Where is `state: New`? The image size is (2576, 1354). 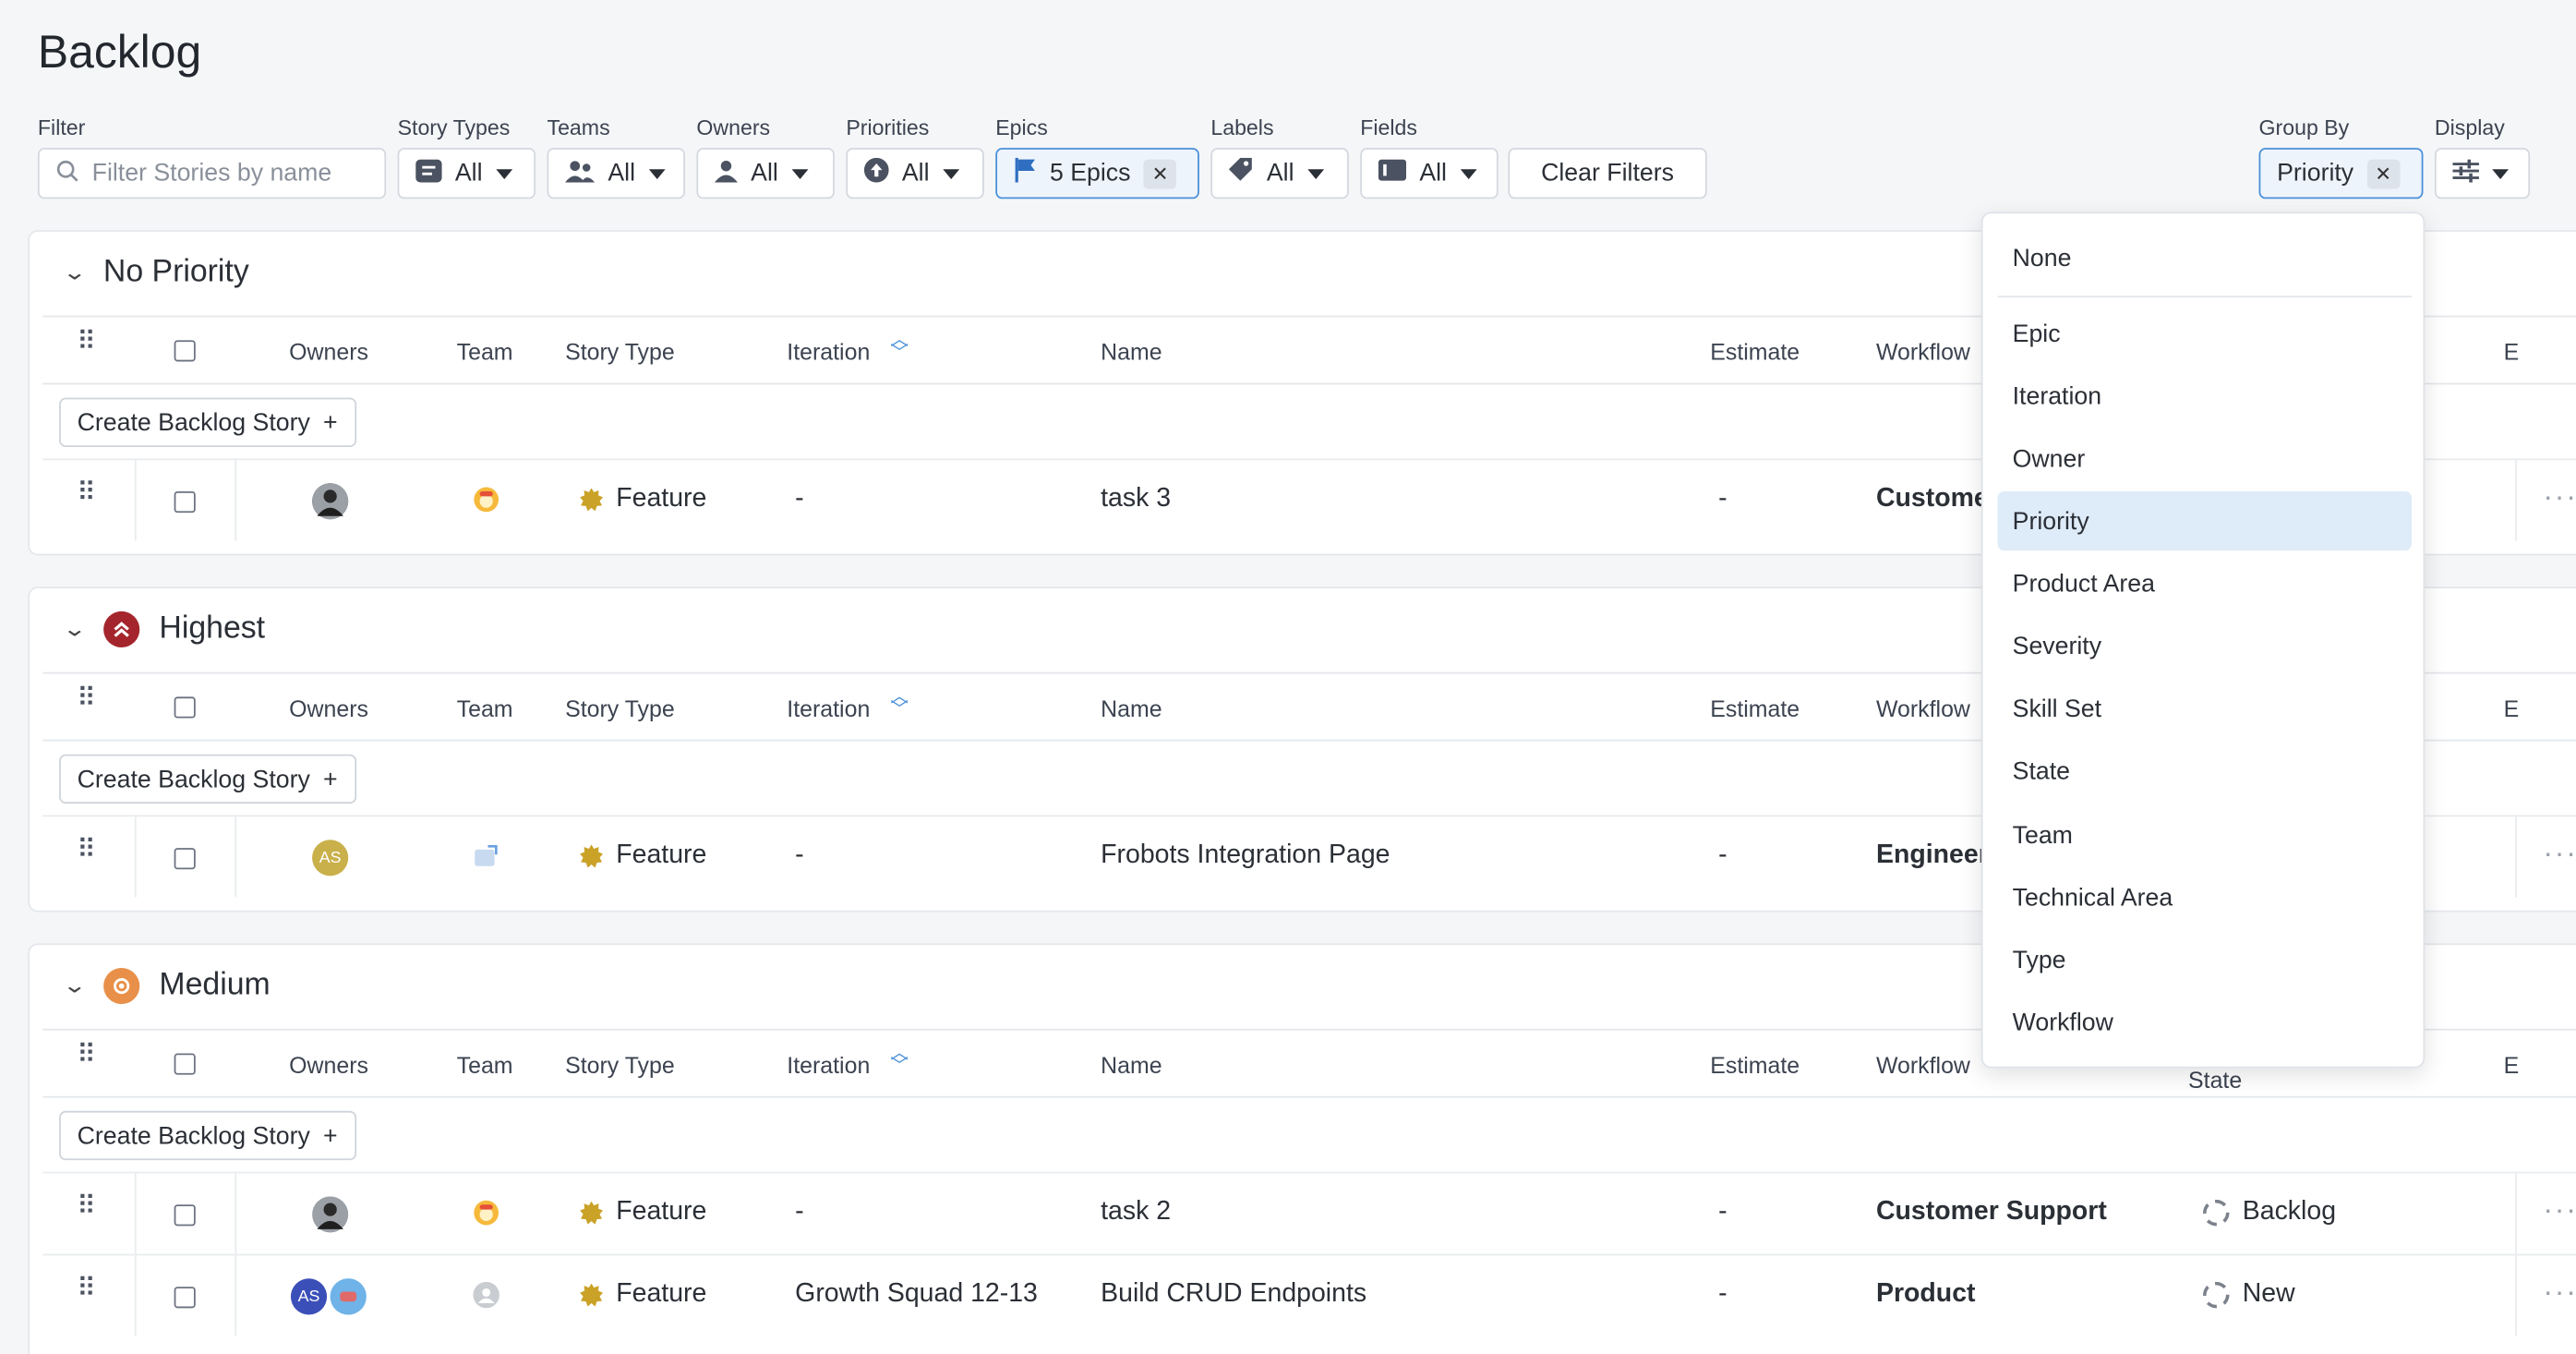 state: New is located at coordinates (2249, 1295).